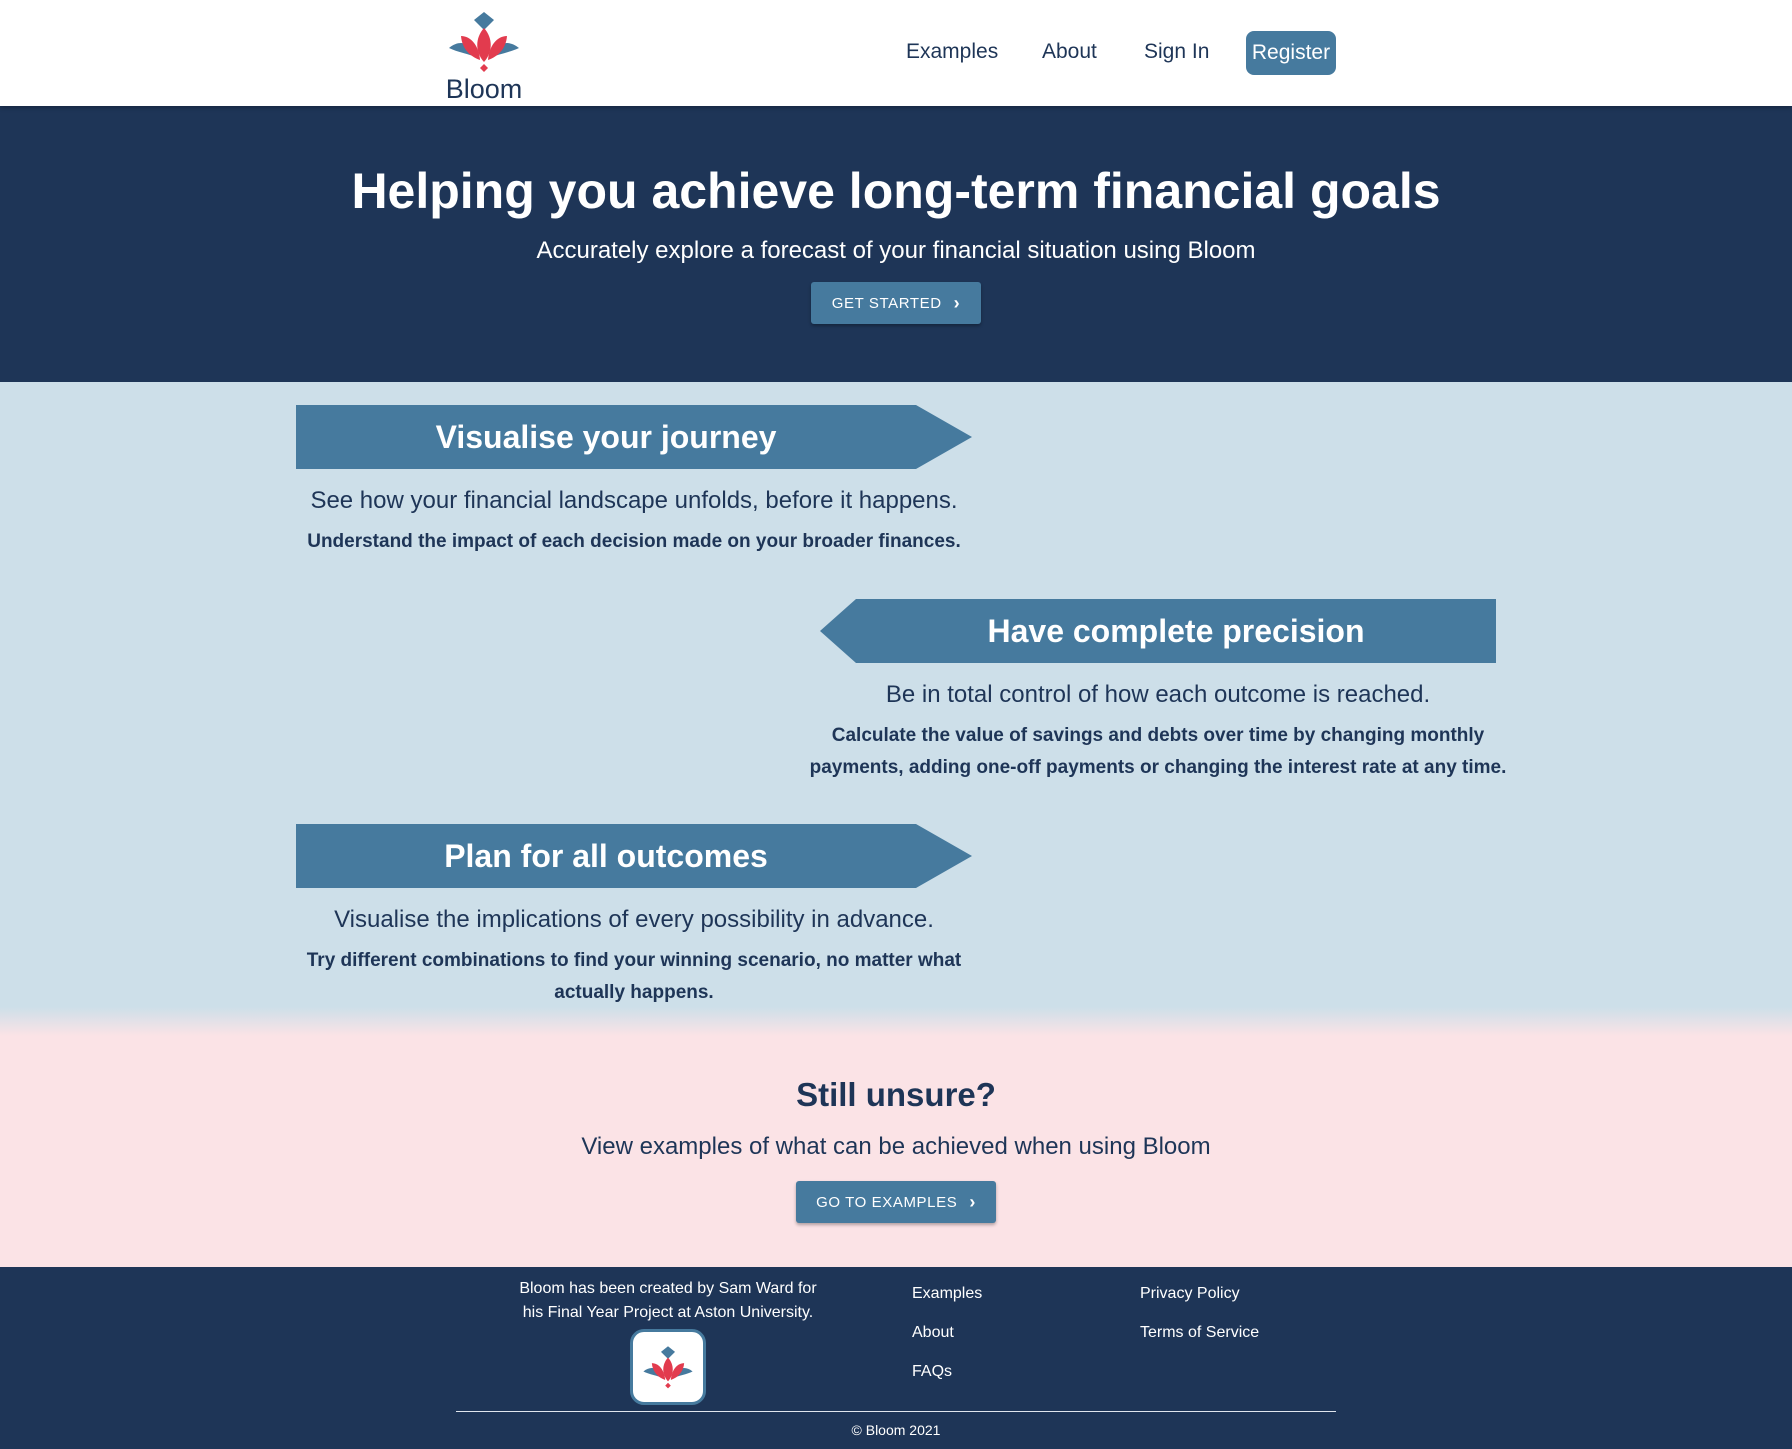  I want to click on nav-sign-in-link: Sign In, so click(1176, 52).